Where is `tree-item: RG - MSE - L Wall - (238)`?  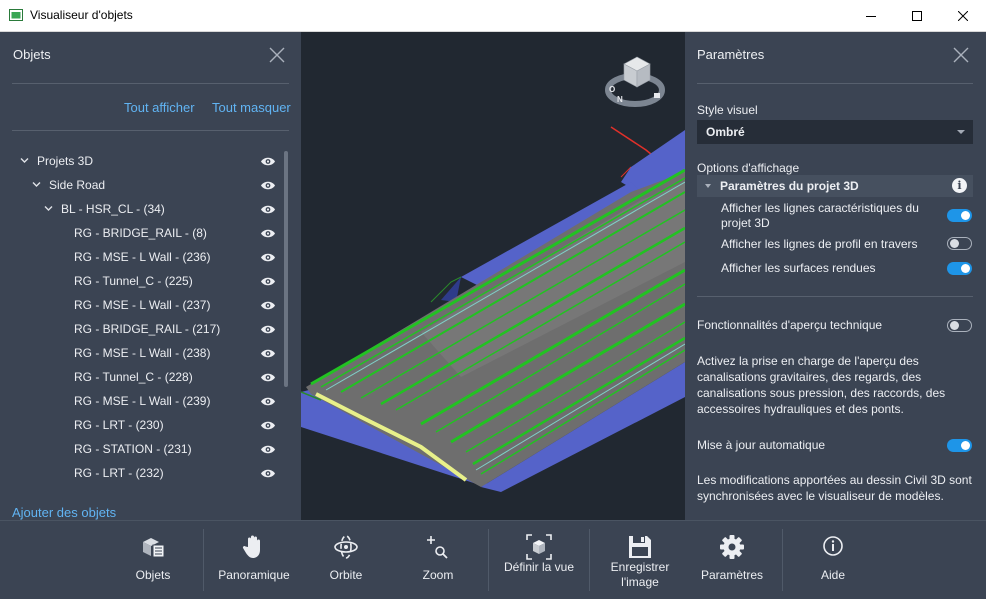 tree-item: RG - MSE - L Wall - (238) is located at coordinates (141, 353).